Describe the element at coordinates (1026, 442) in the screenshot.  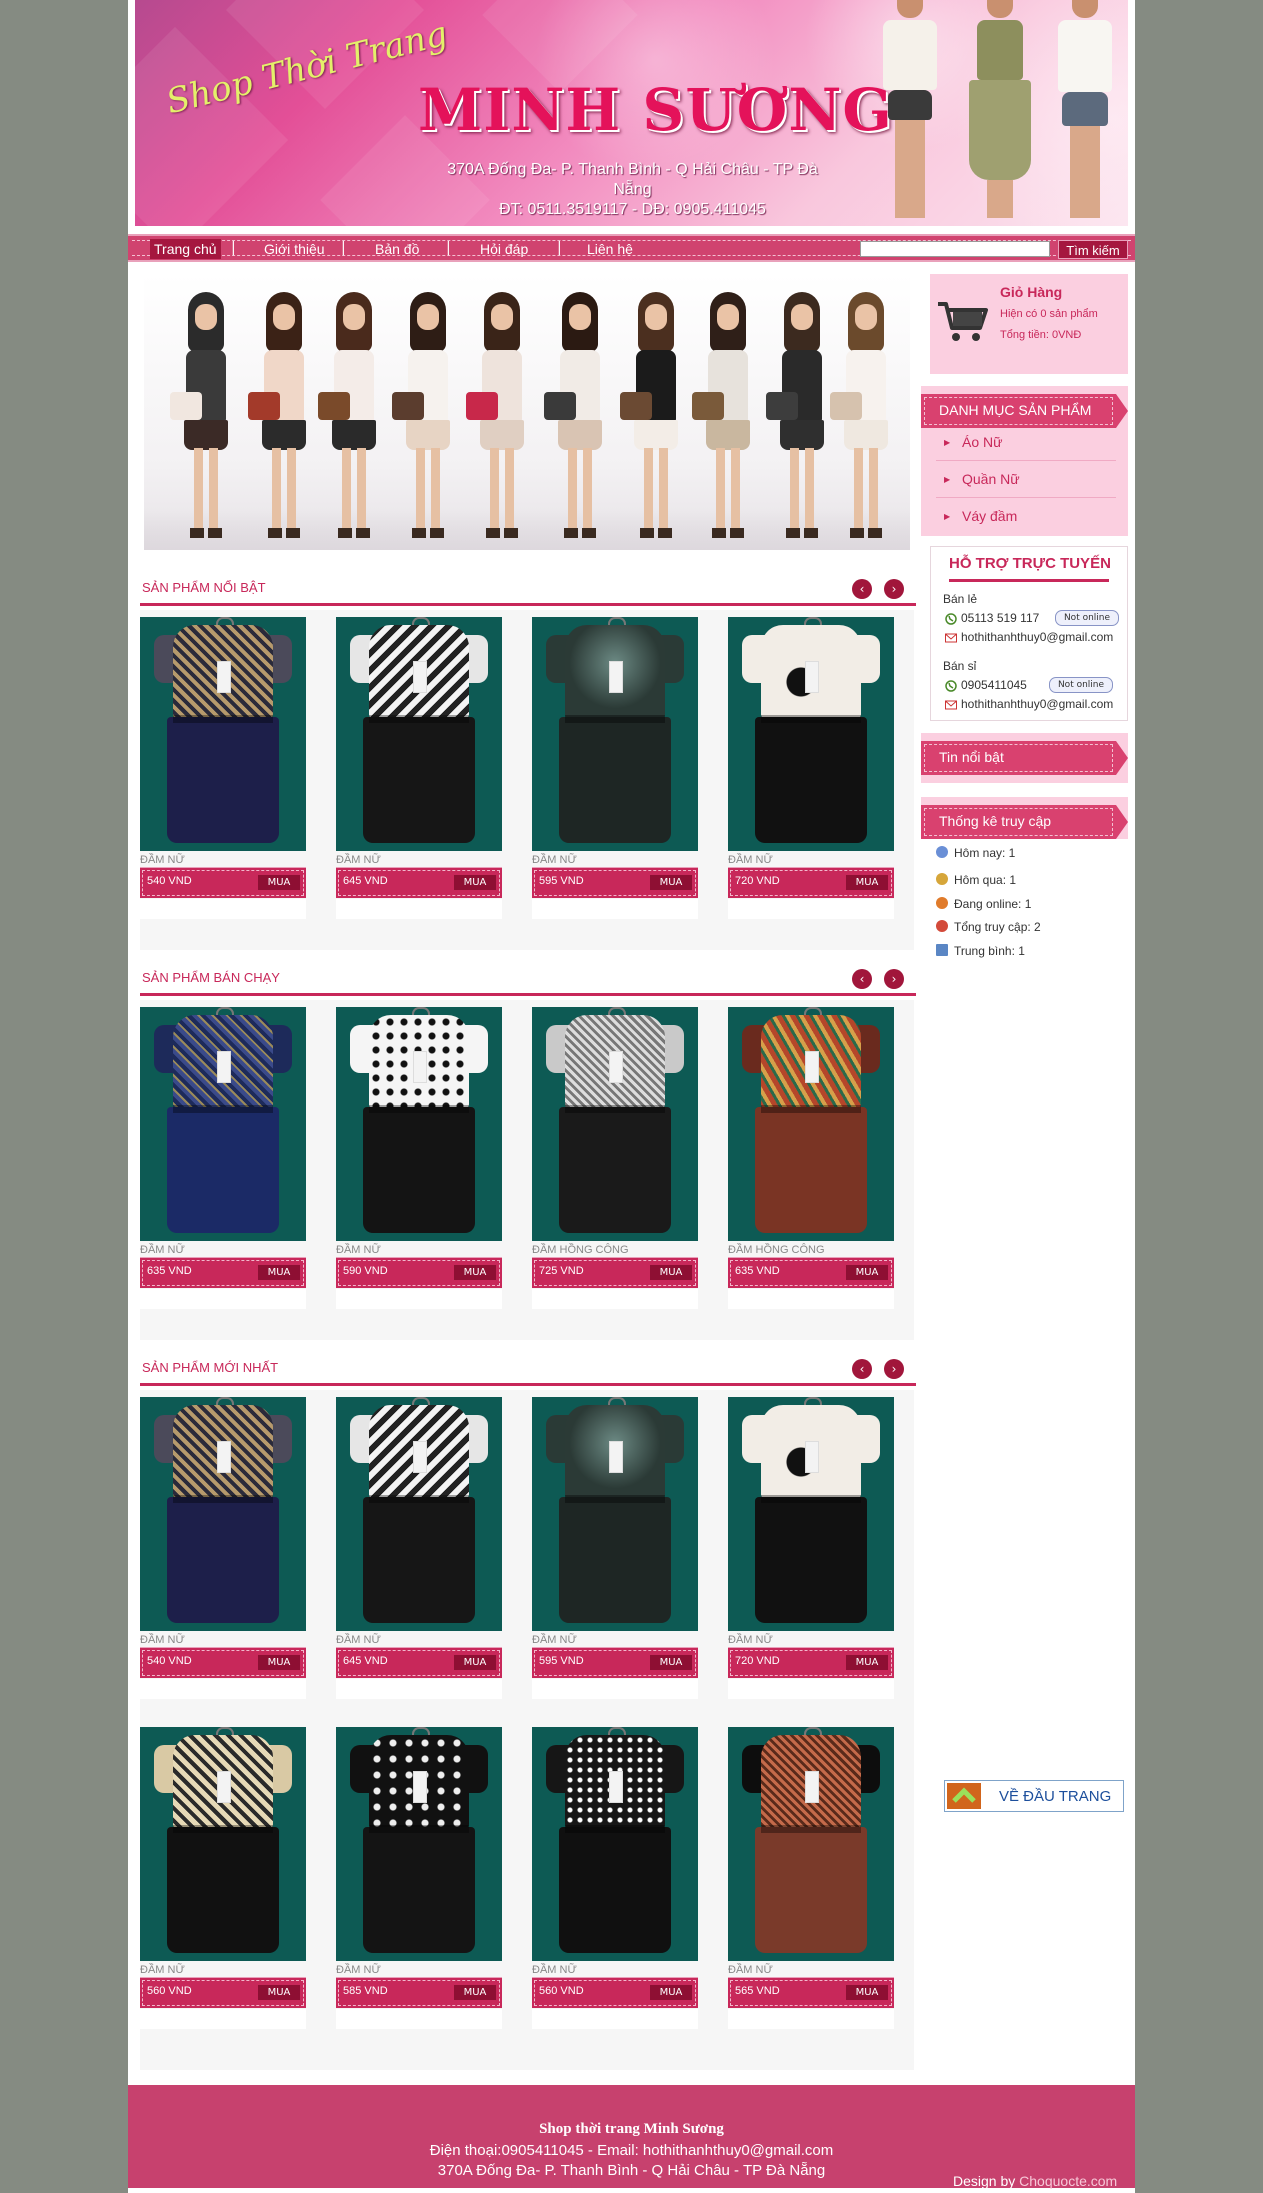
I see `category-item-ao-nu: ▶ Áo Nữ` at that location.